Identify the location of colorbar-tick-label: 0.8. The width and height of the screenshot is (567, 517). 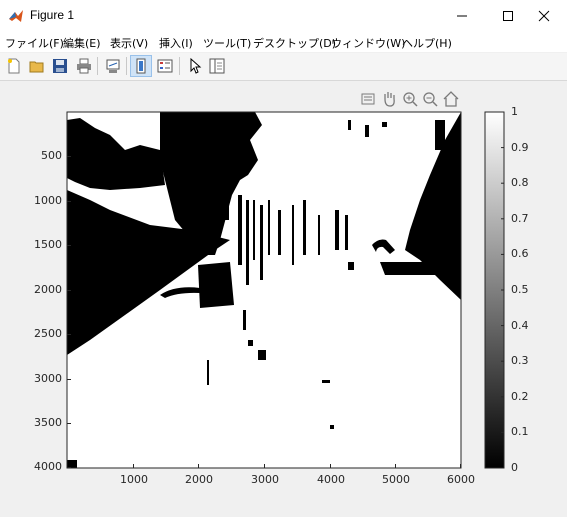
(520, 182).